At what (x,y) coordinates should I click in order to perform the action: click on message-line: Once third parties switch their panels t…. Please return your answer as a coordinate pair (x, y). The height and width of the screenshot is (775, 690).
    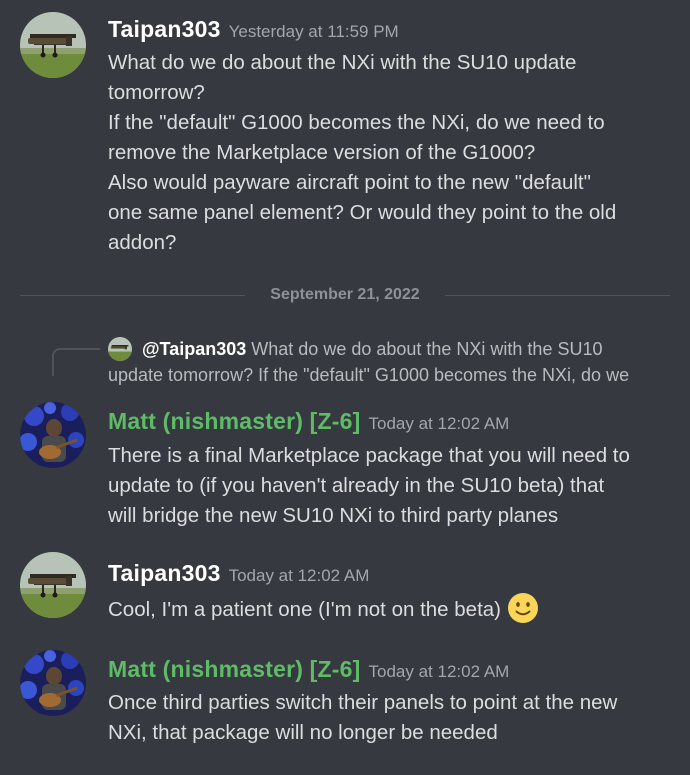
    Looking at the image, I should click on (363, 702).